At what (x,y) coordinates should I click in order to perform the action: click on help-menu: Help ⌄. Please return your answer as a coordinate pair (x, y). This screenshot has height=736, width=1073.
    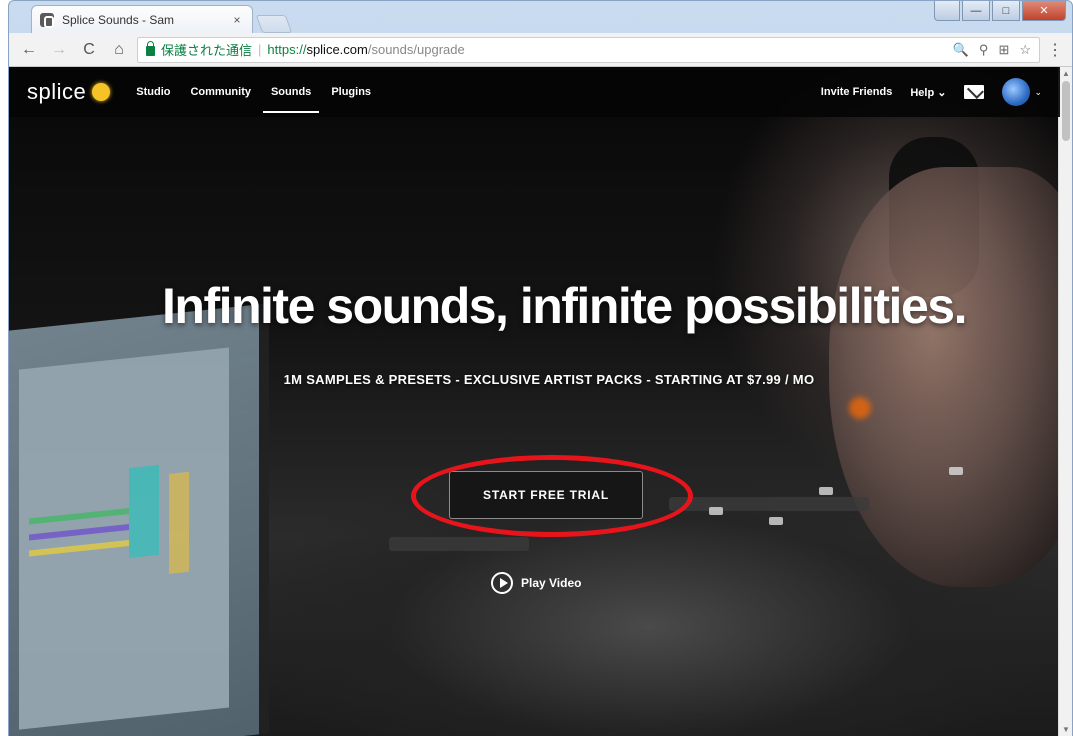
    Looking at the image, I should click on (928, 92).